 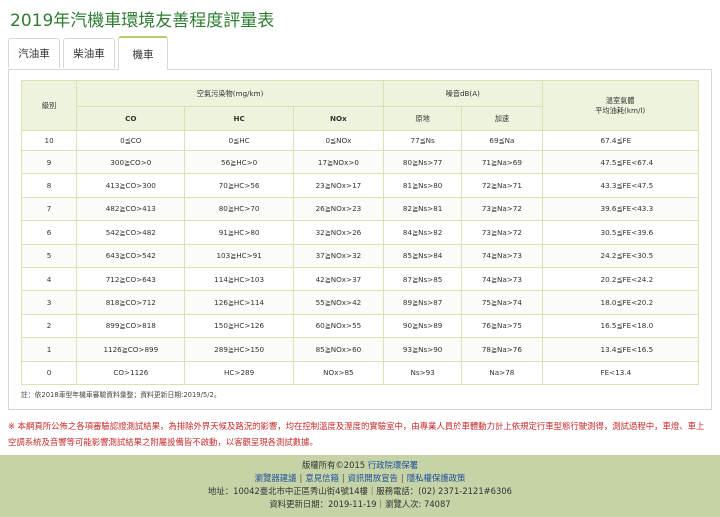 I want to click on cell-co: 300≧CO>0, so click(x=131, y=162).